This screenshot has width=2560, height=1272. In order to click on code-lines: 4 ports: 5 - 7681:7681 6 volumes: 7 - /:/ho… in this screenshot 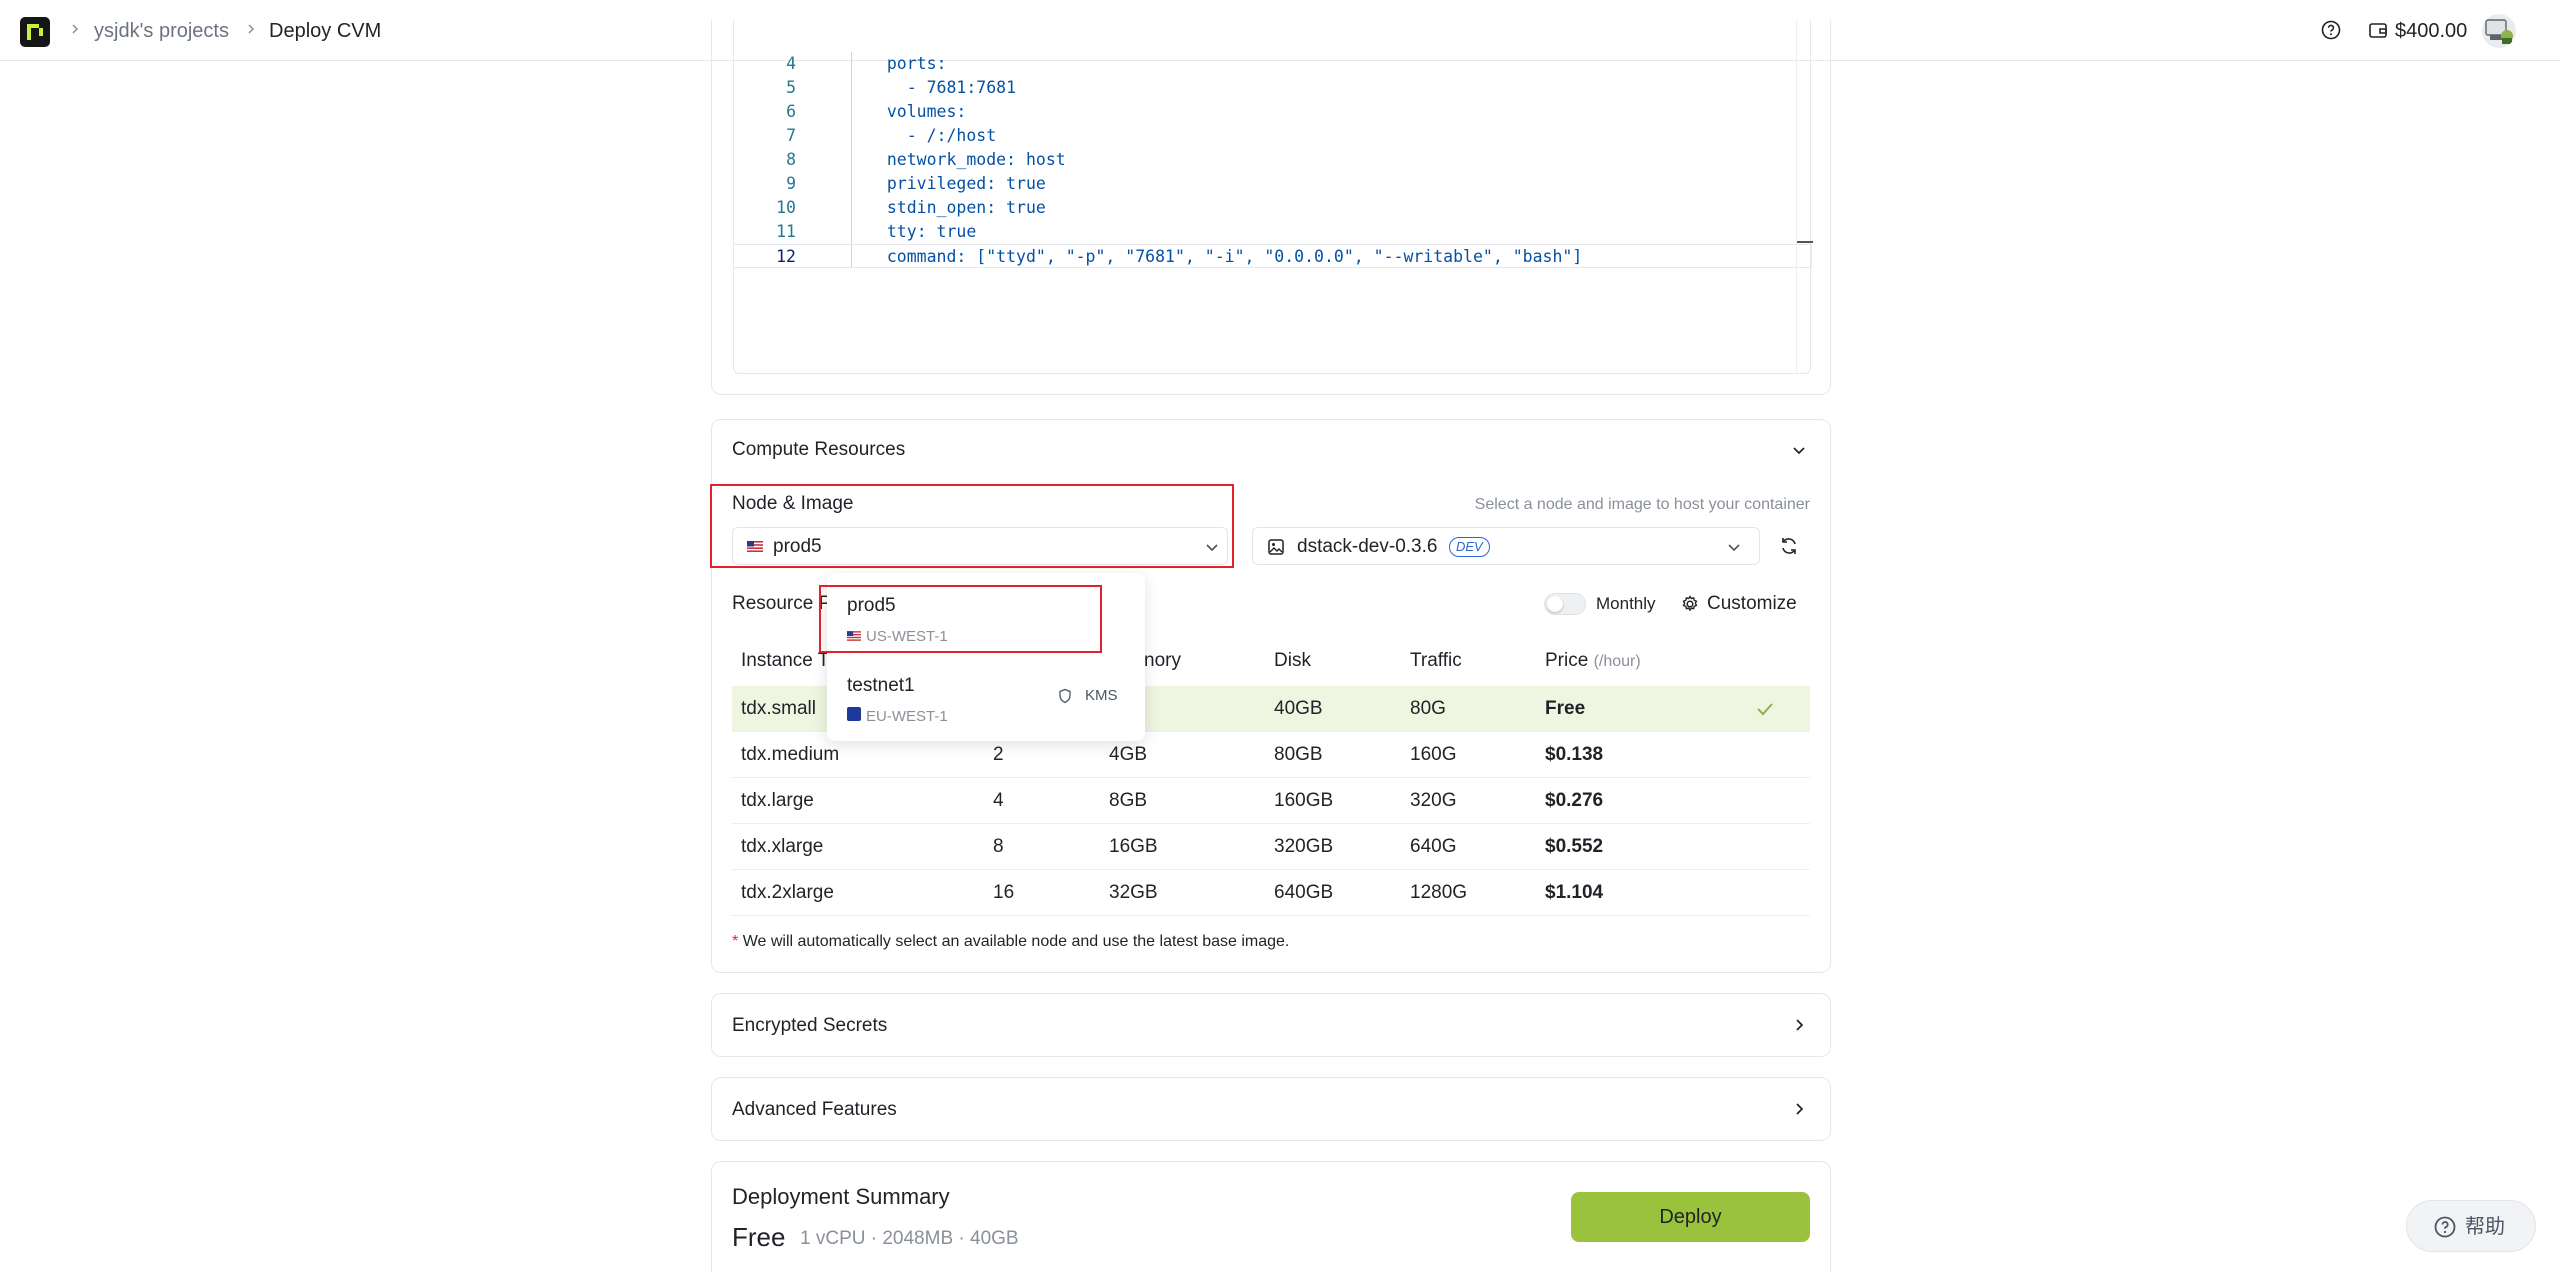, I will do `click(1273, 160)`.